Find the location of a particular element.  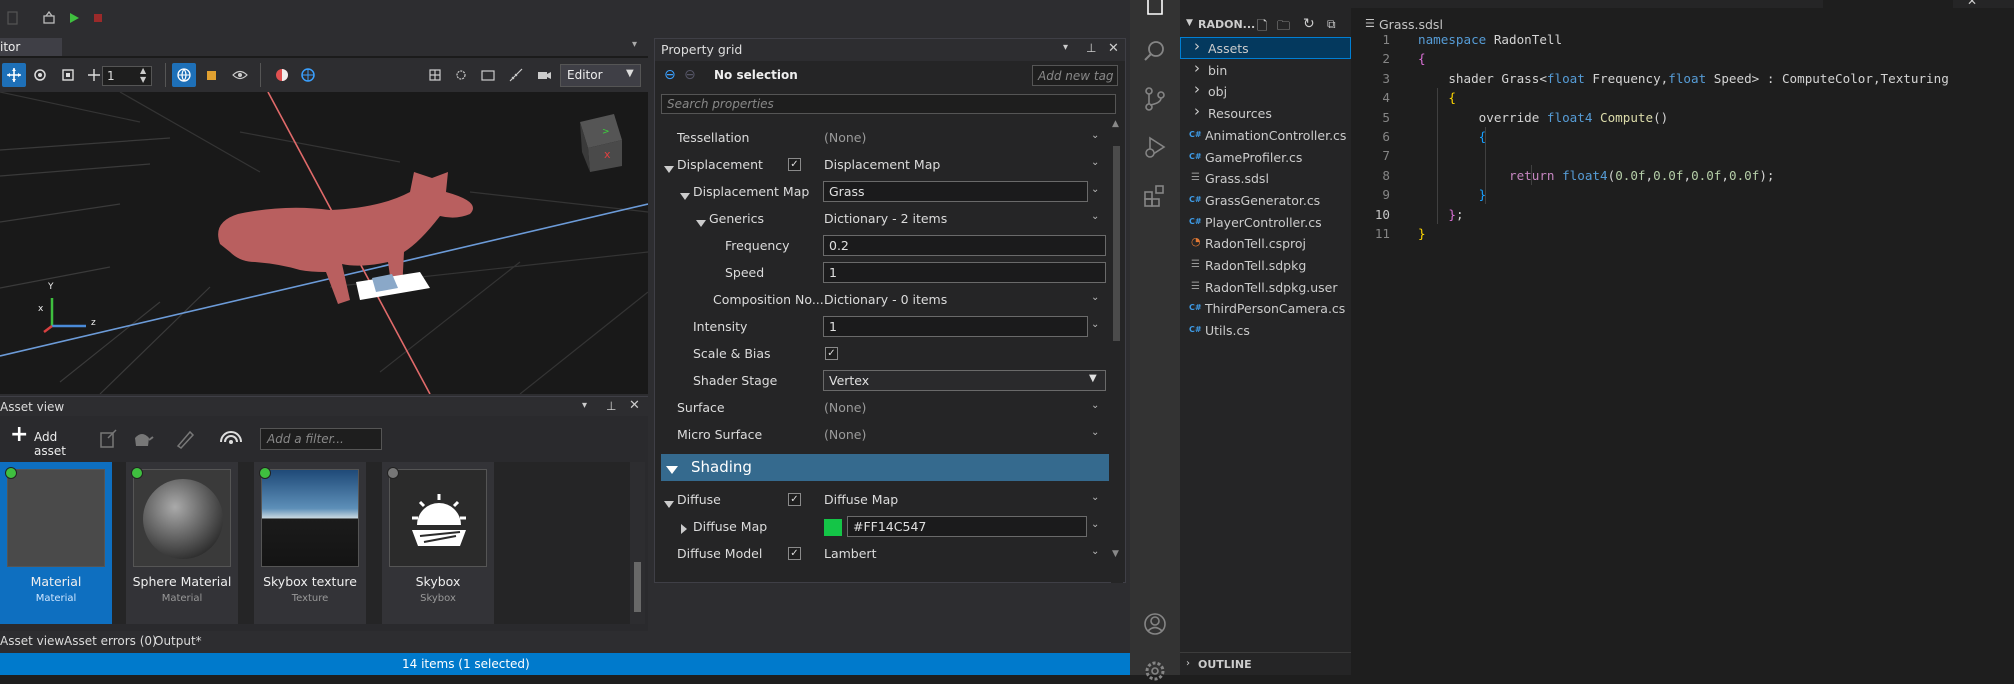

tree-item: › Assets is located at coordinates (1265, 48).